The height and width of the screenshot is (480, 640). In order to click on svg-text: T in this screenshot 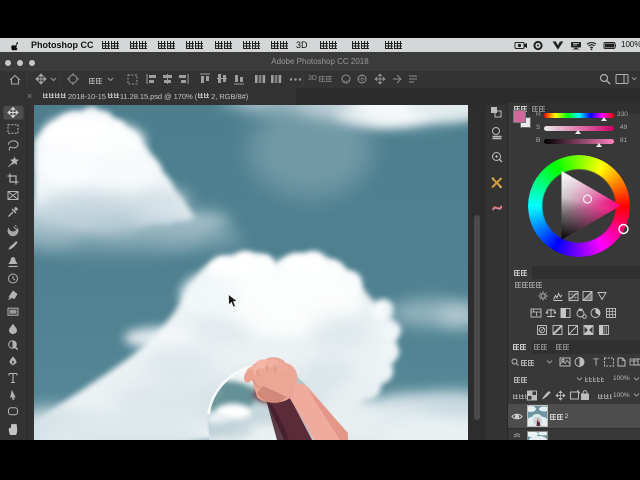, I will do `click(596, 363)`.